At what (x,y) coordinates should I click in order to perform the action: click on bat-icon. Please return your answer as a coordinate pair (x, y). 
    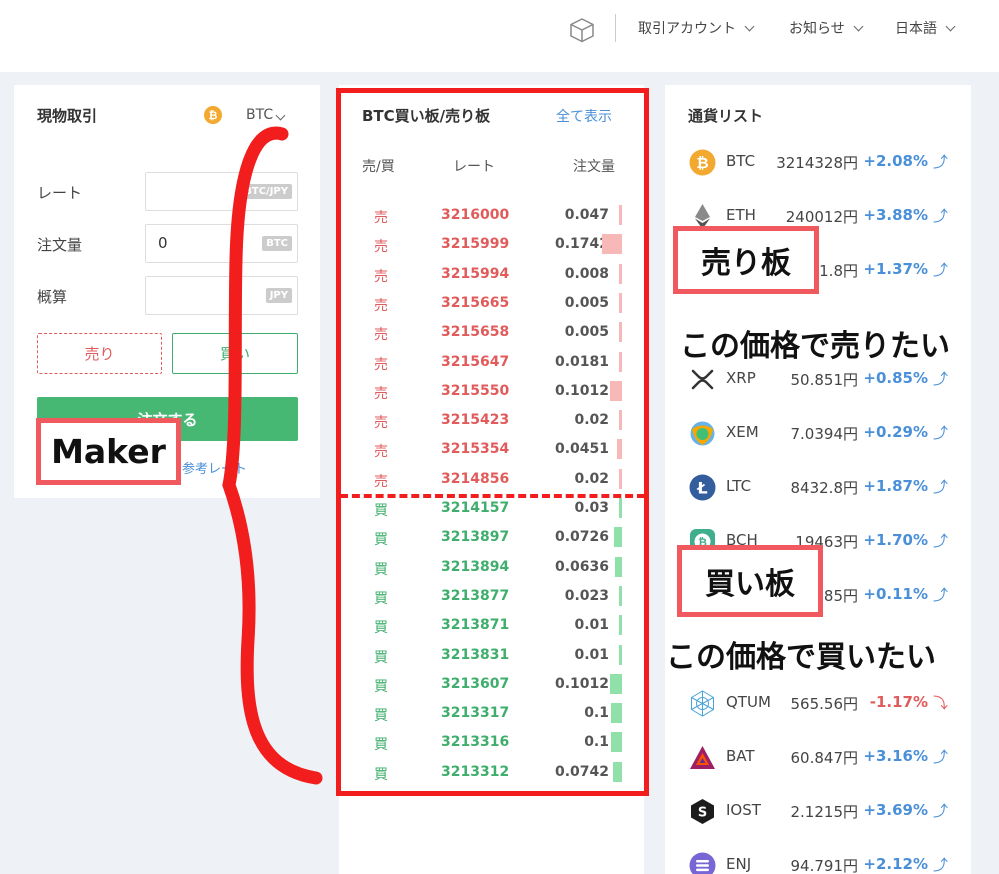
    Looking at the image, I should click on (702, 757).